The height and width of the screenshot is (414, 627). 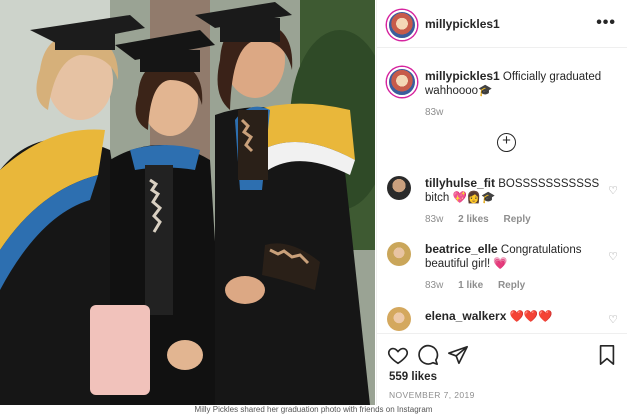 What do you see at coordinates (460, 183) in the screenshot?
I see `comment-username: tillyhulse_fit` at bounding box center [460, 183].